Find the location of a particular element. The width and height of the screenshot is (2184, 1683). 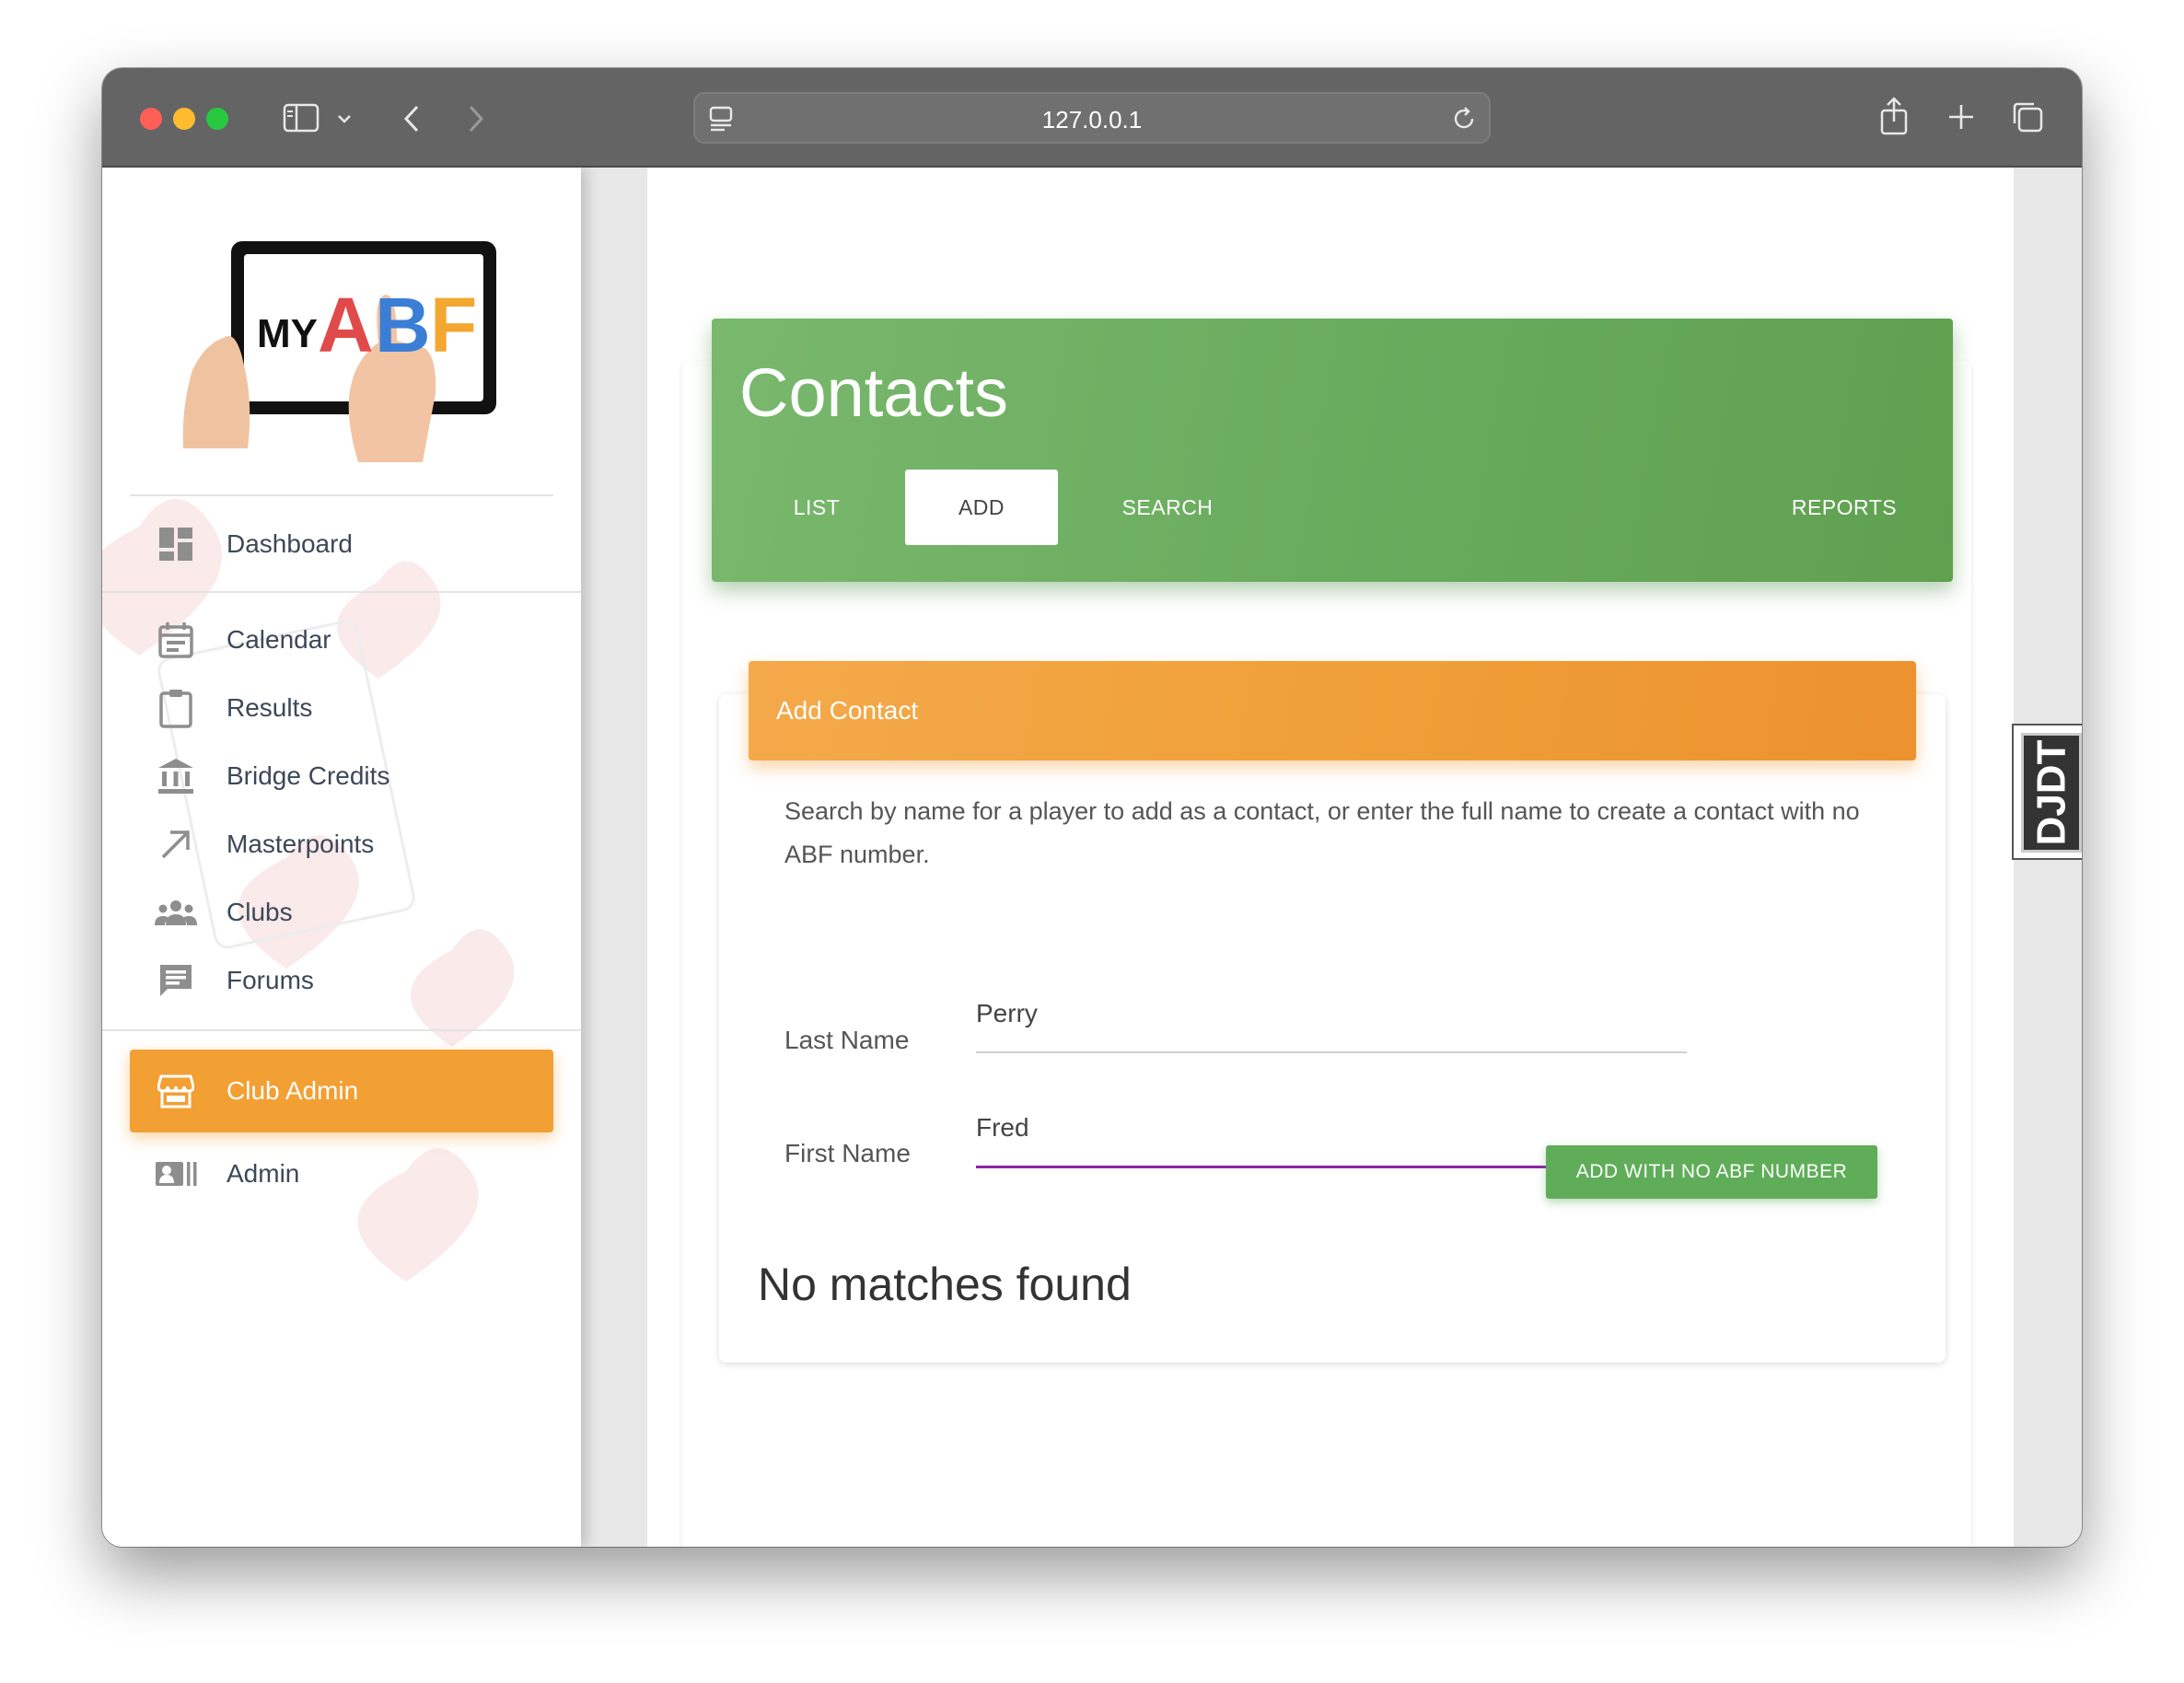

bank-icon is located at coordinates (176, 776).